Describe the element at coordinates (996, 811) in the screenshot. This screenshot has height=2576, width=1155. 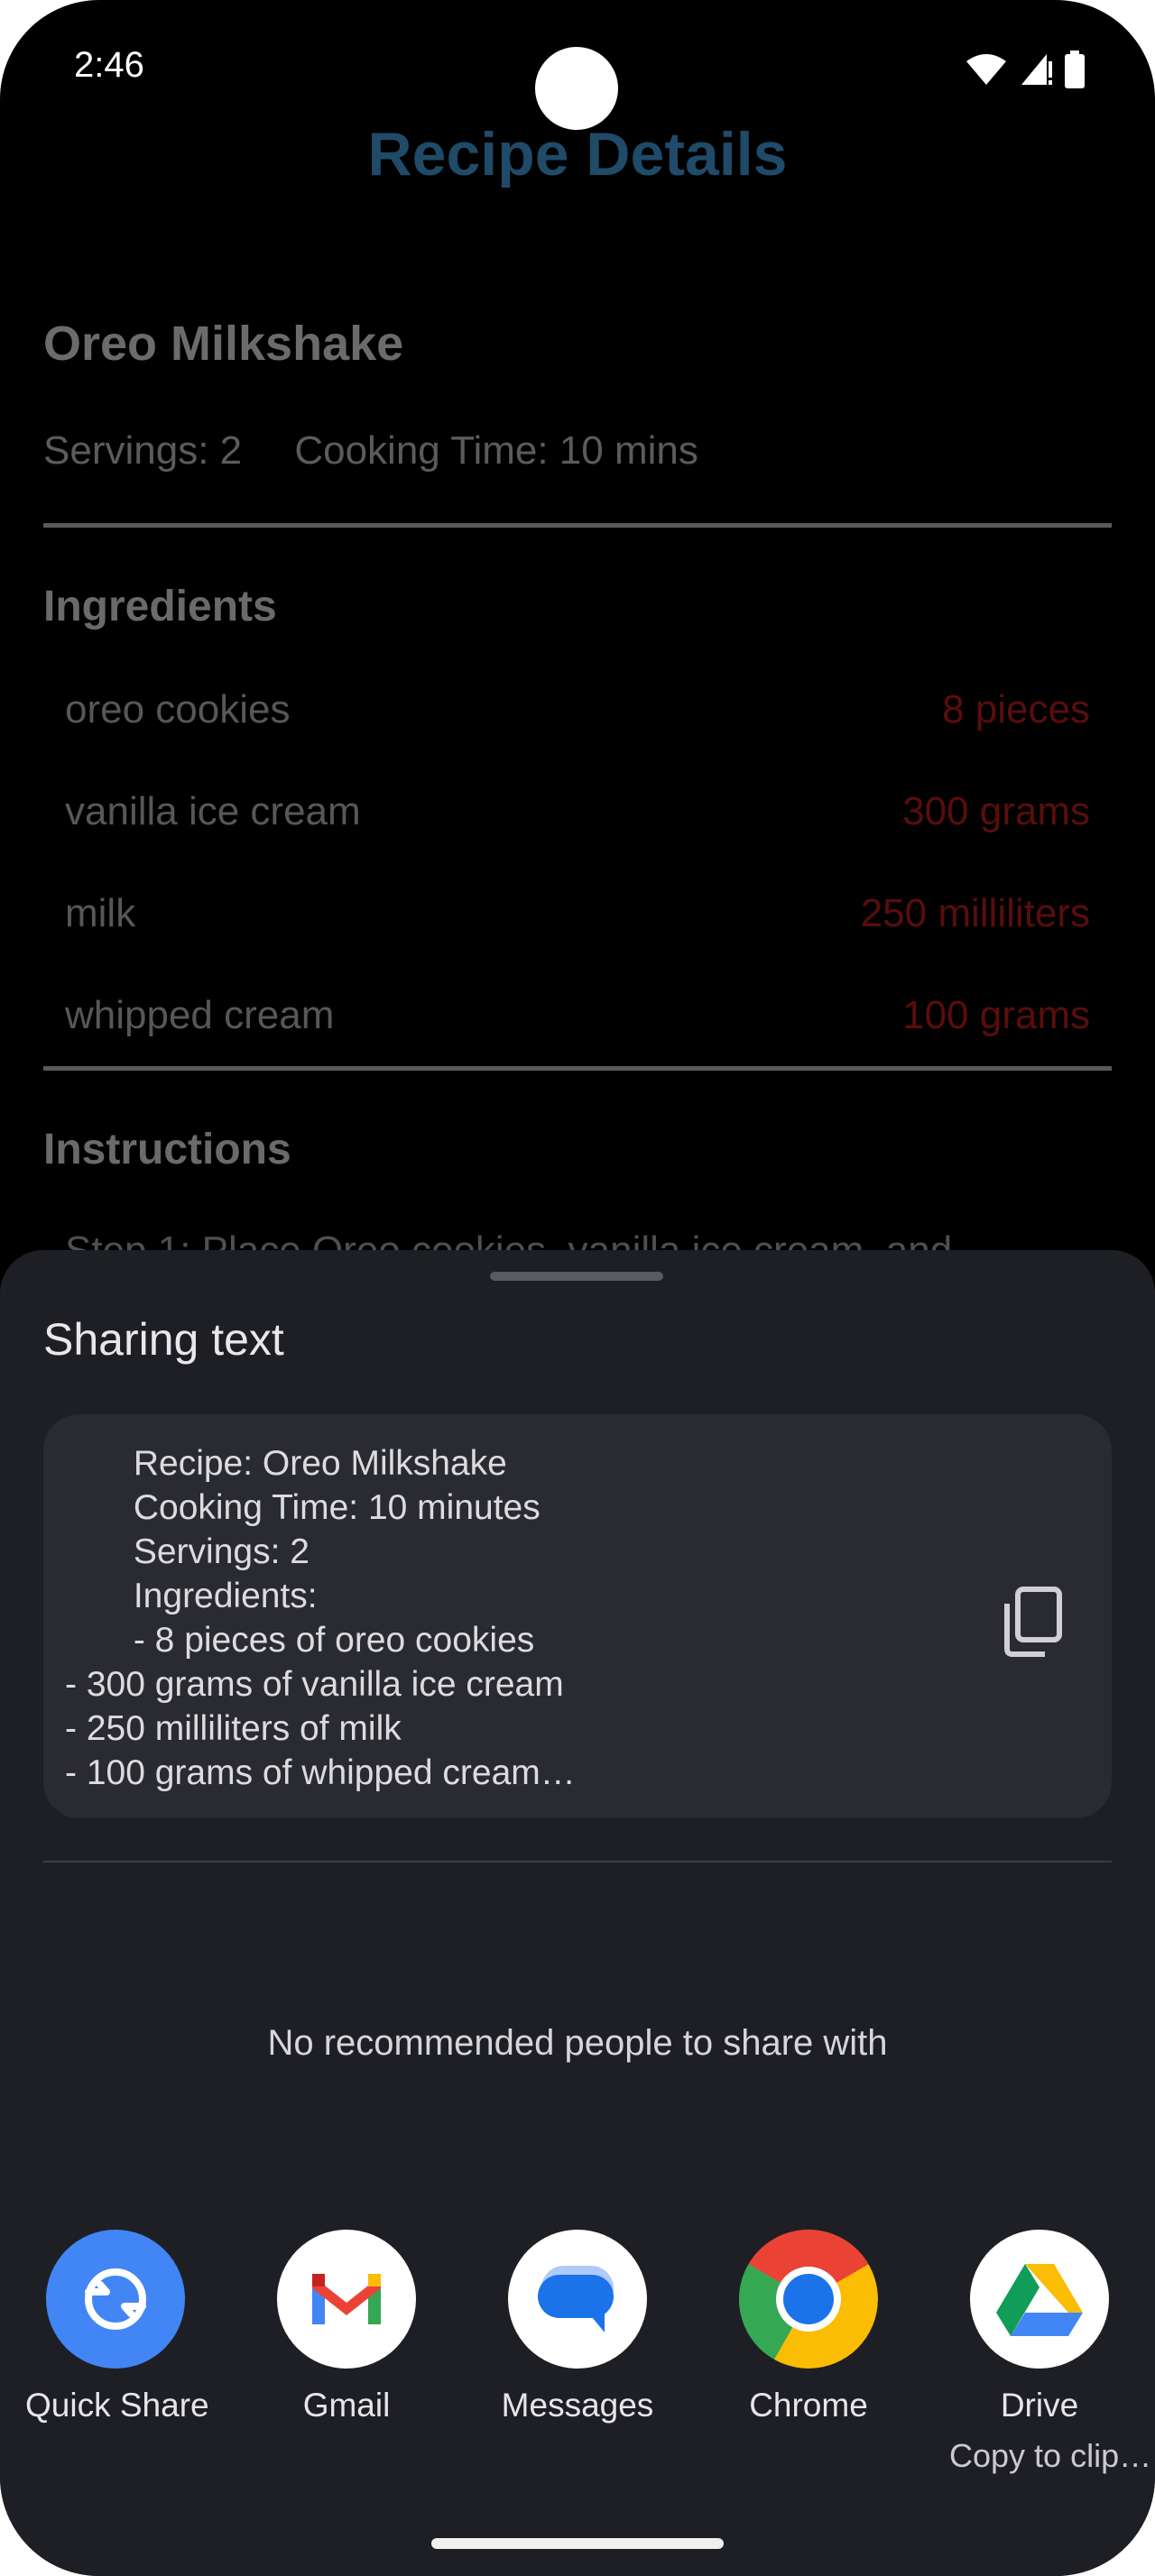
I see `ingredient-quantity: 300 grams` at that location.